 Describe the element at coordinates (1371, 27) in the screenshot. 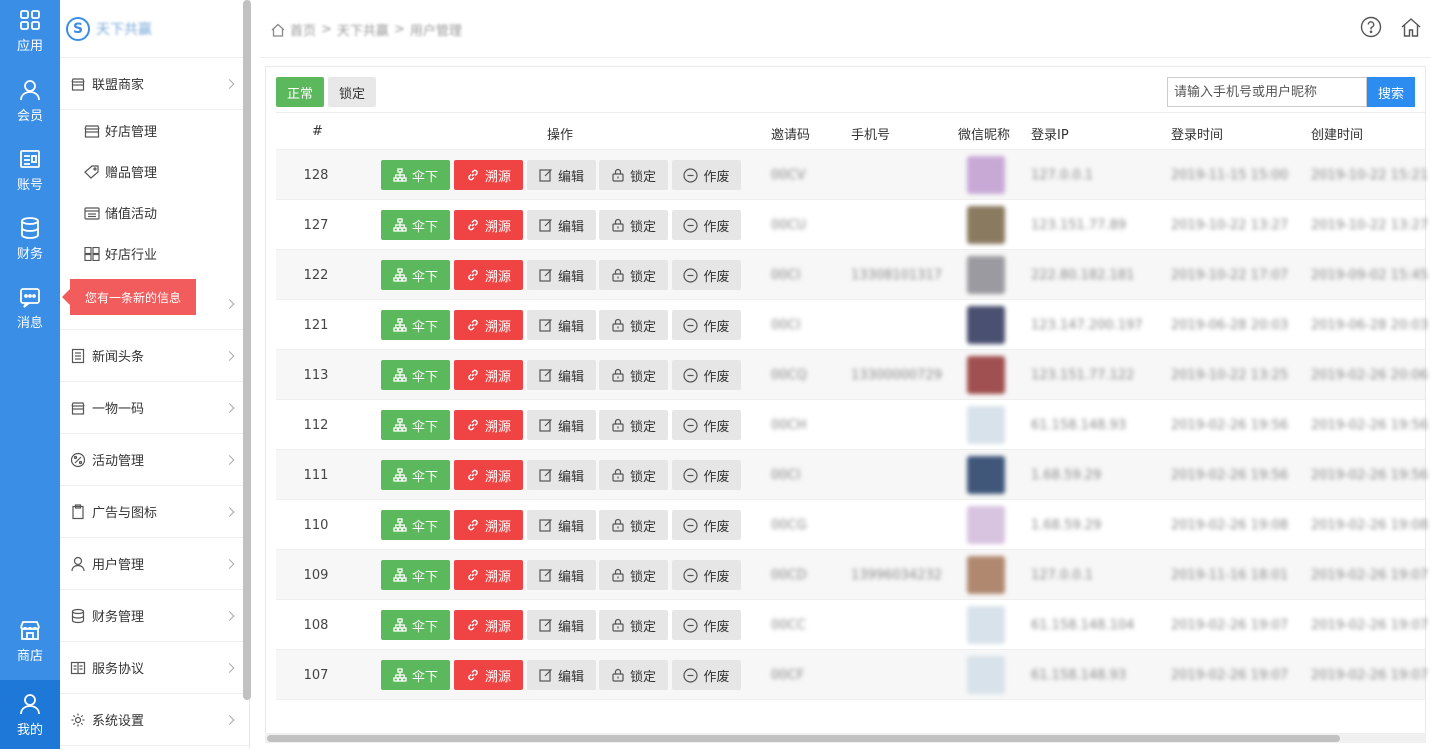

I see `help-icon` at that location.